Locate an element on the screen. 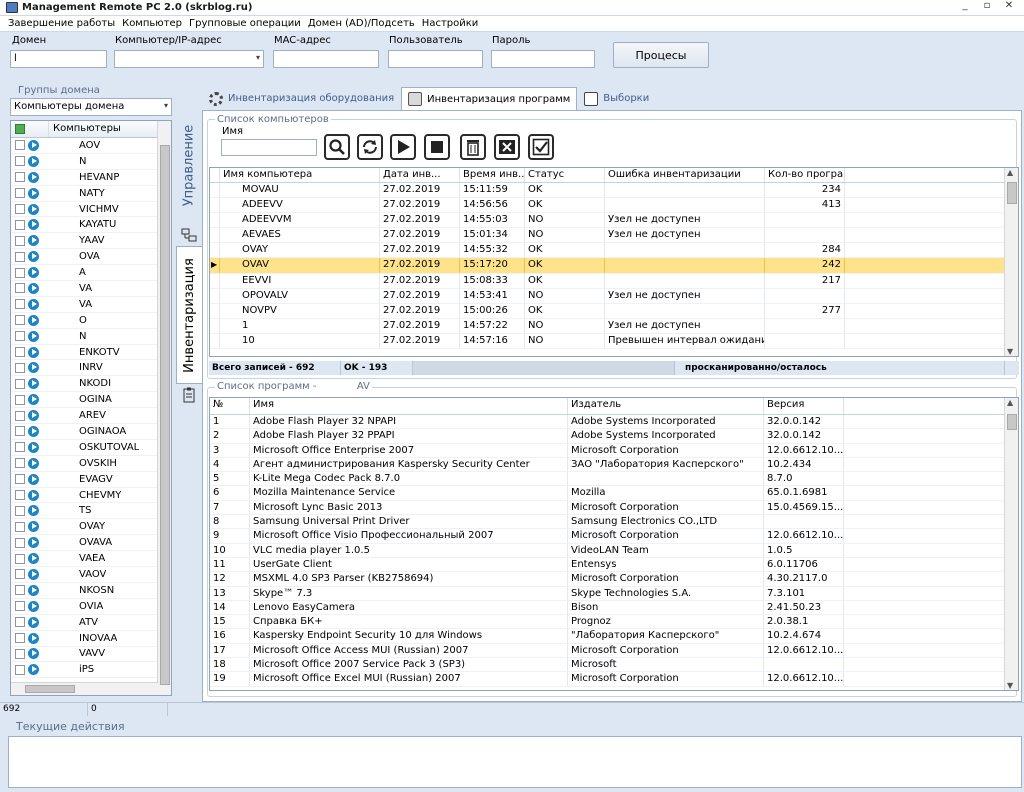 This screenshot has height=792, width=1024. start-button is located at coordinates (403, 147).